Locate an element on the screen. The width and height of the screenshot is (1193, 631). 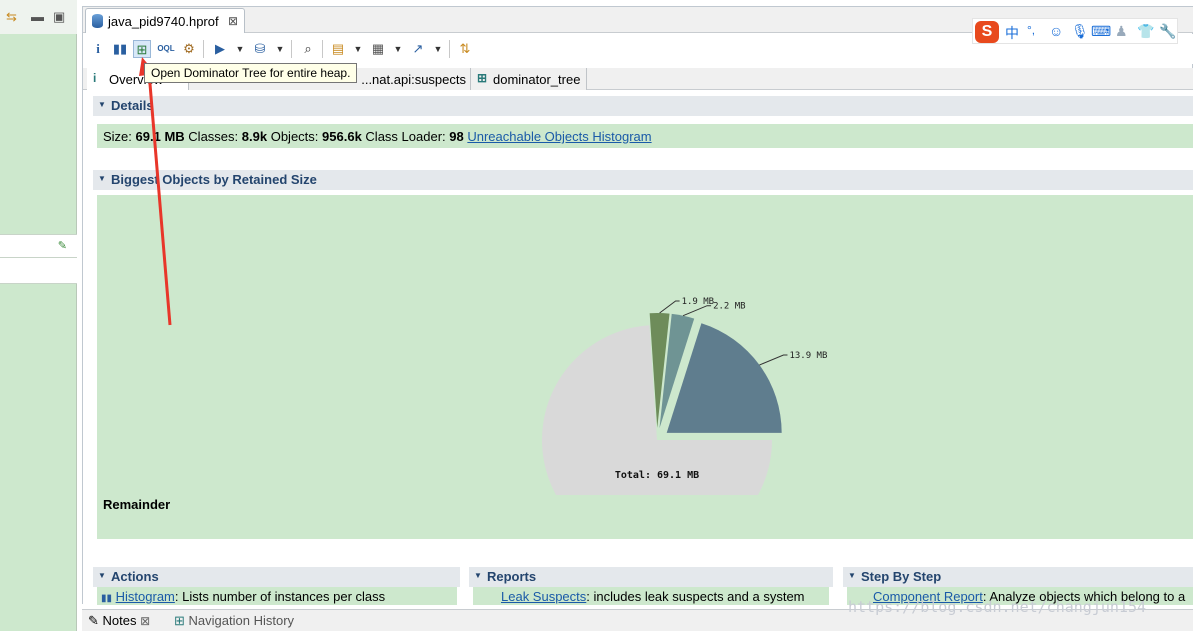
editor-tab-heap-file: java_pid9740.hprof ⊠ is located at coordinates (165, 20).